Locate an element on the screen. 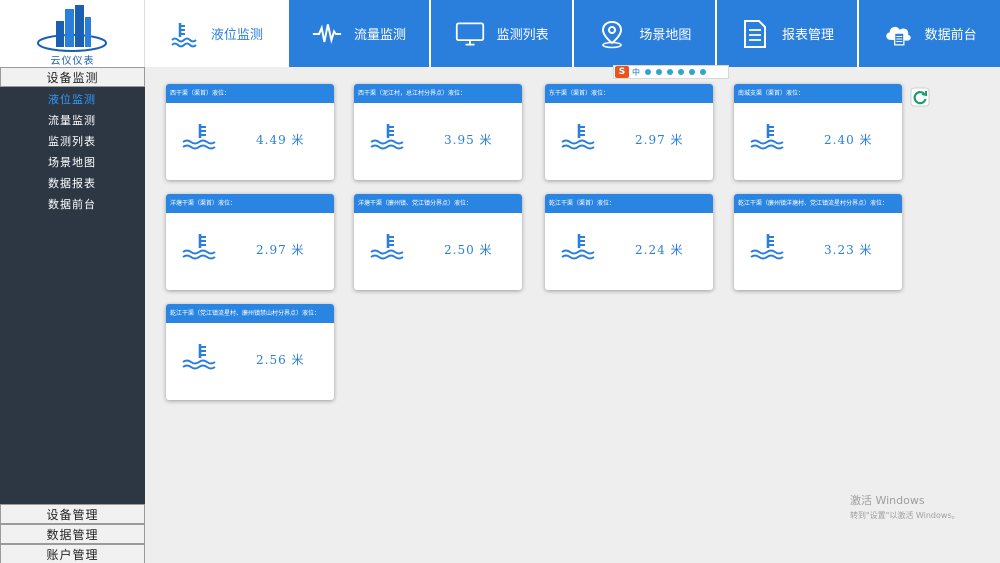 This screenshot has height=563, width=1000. card-title: 南城支渠（渠首）液位： is located at coordinates (818, 93).